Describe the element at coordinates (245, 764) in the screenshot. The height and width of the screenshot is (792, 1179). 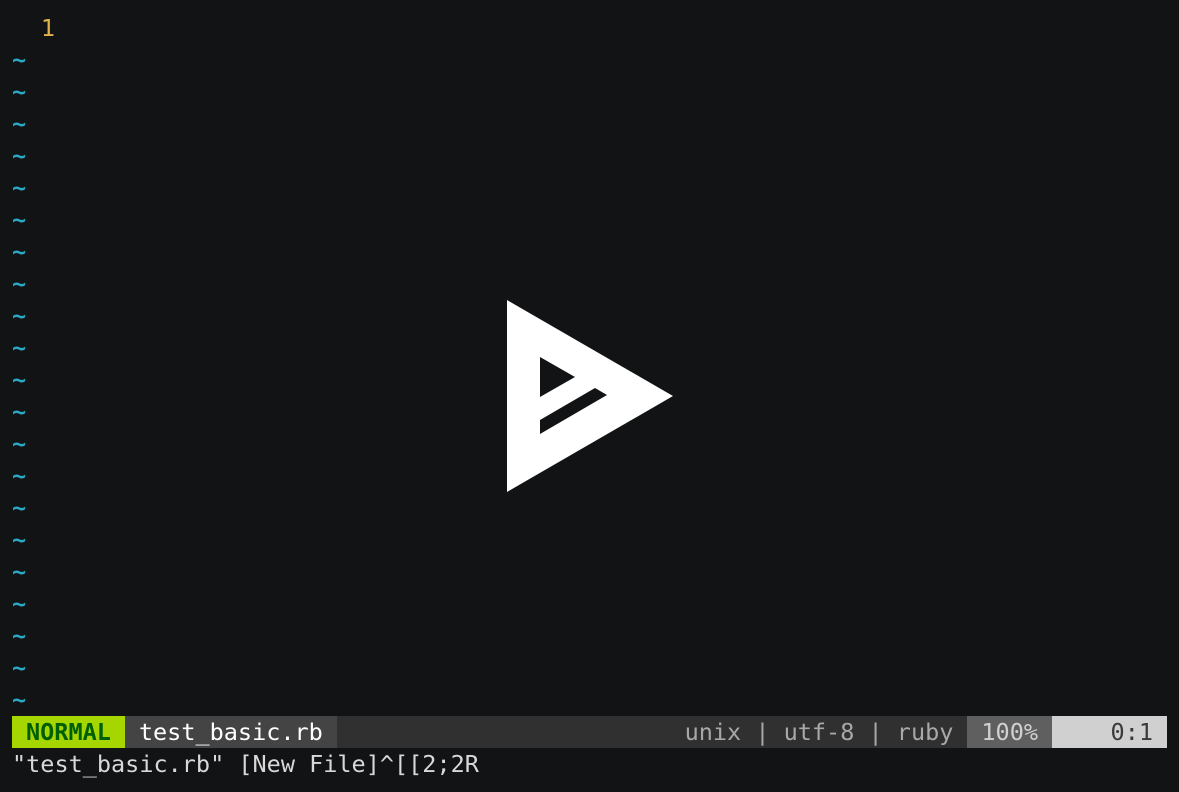
I see `command-line: "test_basic.rb" [New File]^[[2;2R` at that location.